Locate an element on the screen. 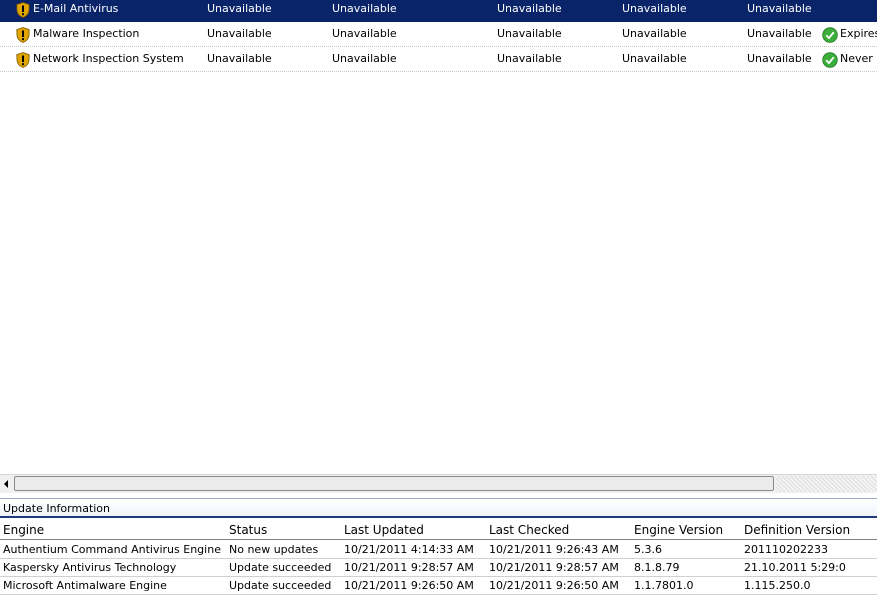  protection-name: Malware Inspection is located at coordinates (86, 33).